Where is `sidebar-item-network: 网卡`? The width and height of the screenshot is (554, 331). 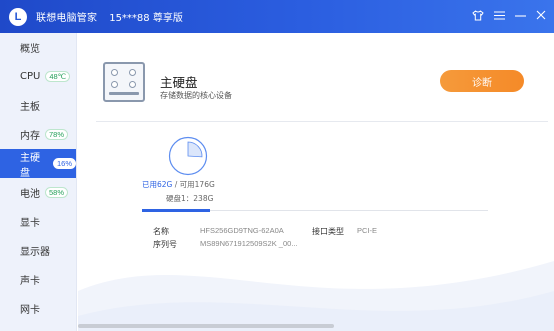 sidebar-item-network: 网卡 is located at coordinates (38, 308).